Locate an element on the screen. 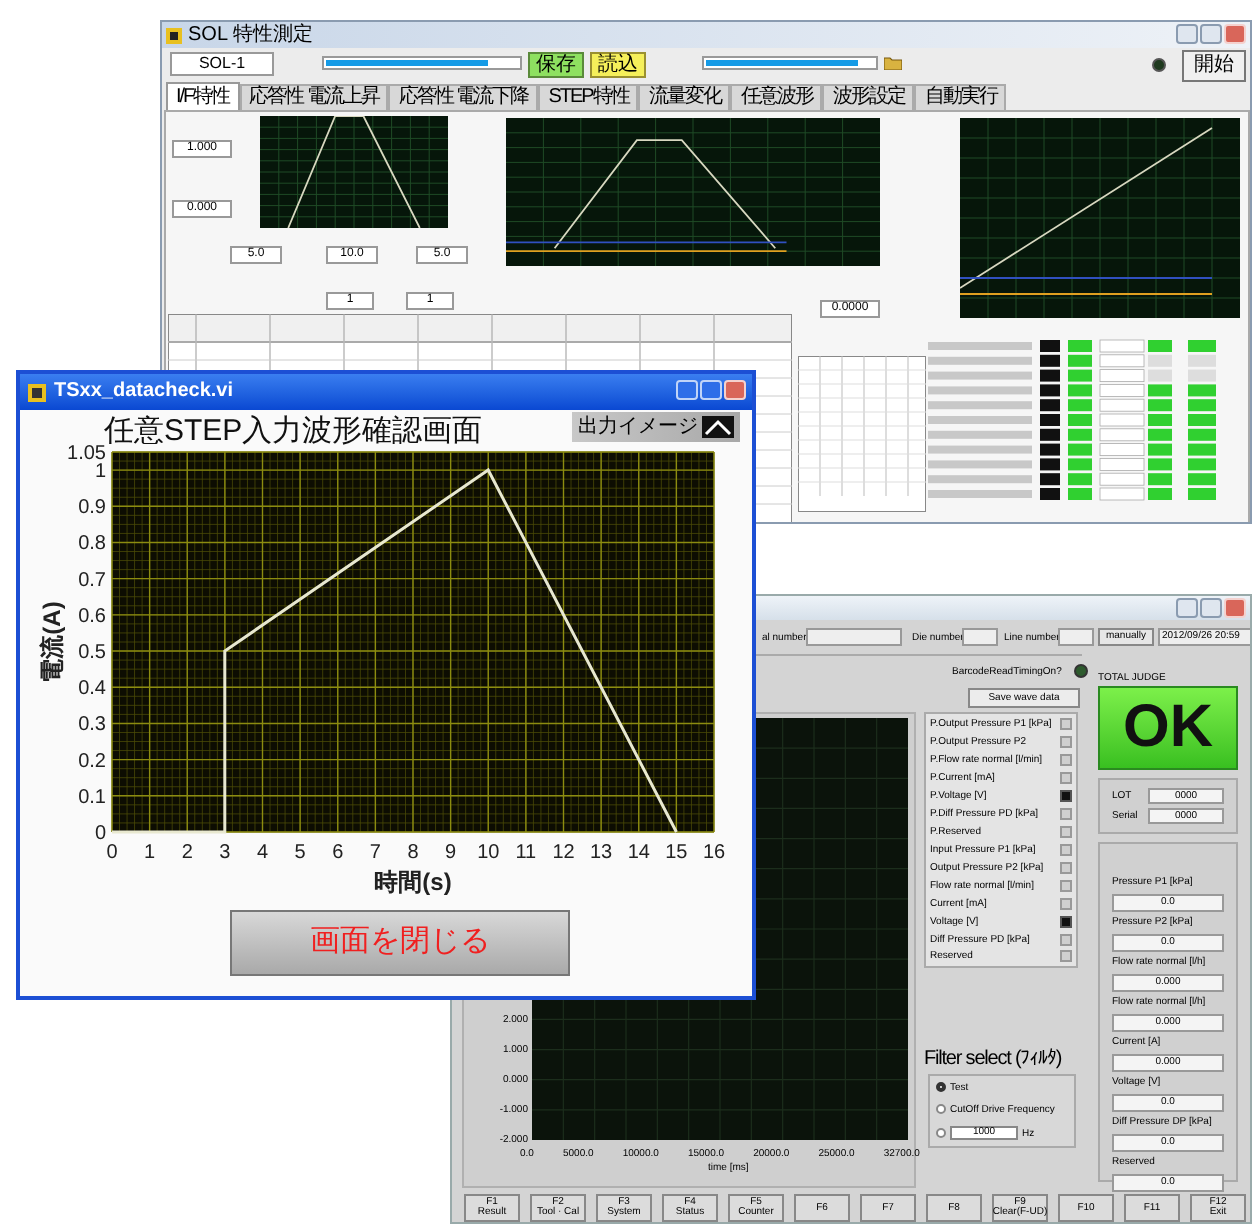 This screenshot has width=1252, height=1224. tick-label: 5 is located at coordinates (300, 853).